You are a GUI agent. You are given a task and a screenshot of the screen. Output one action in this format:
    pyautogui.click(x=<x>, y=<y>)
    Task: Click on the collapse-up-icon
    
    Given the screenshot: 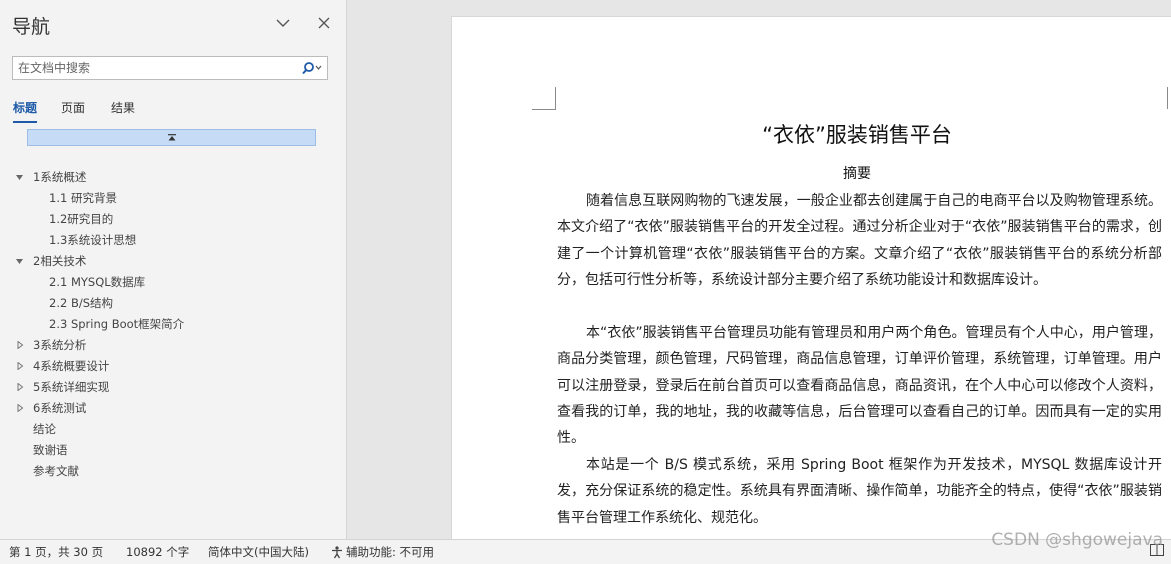 What is the action you would take?
    pyautogui.click(x=171, y=137)
    